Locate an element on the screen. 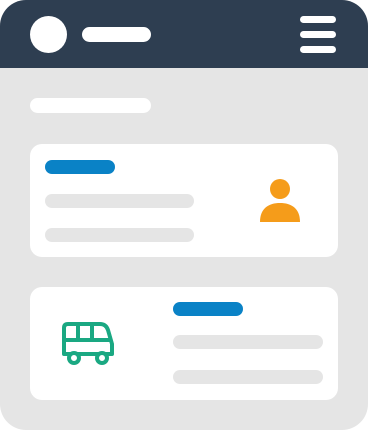 This screenshot has width=368, height=430. header-title-placeholder is located at coordinates (116, 34).